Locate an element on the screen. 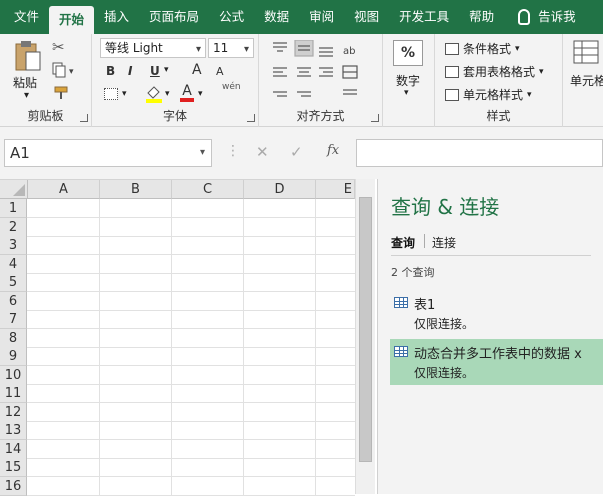  font-launcher-icon is located at coordinates (251, 118).